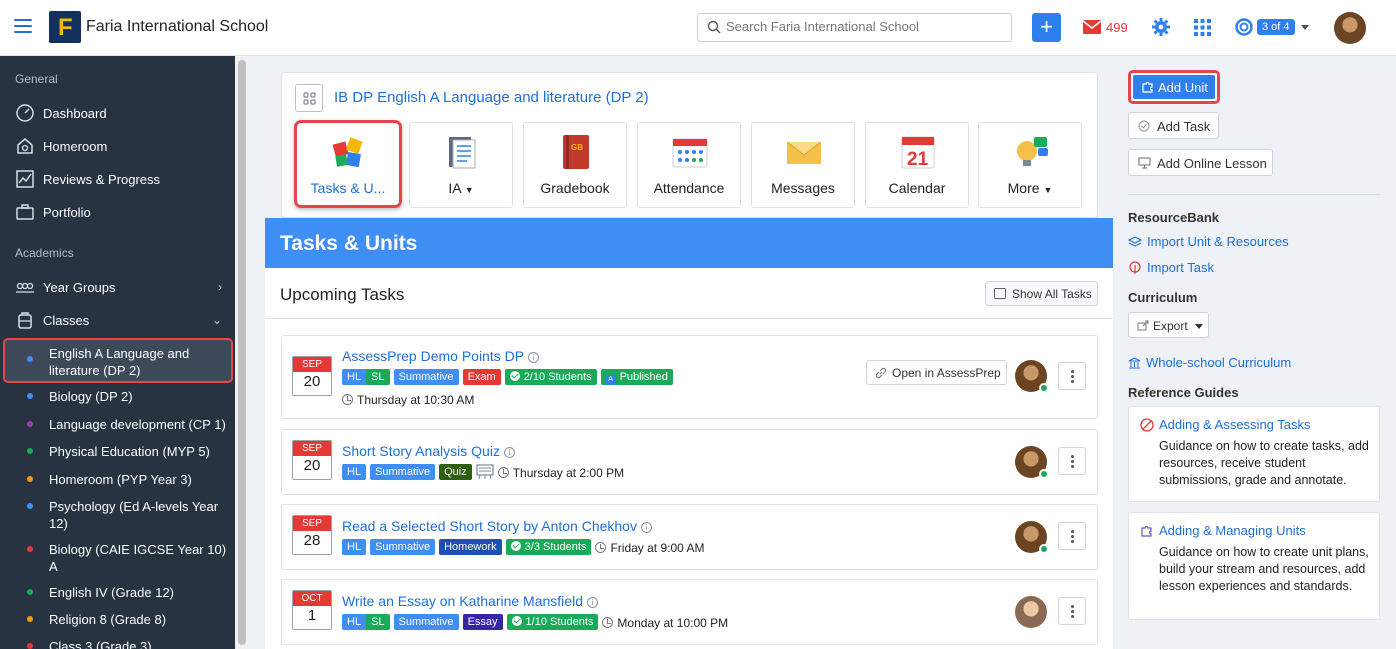 This screenshot has height=649, width=1396. I want to click on tile-label: Gradebook, so click(575, 188).